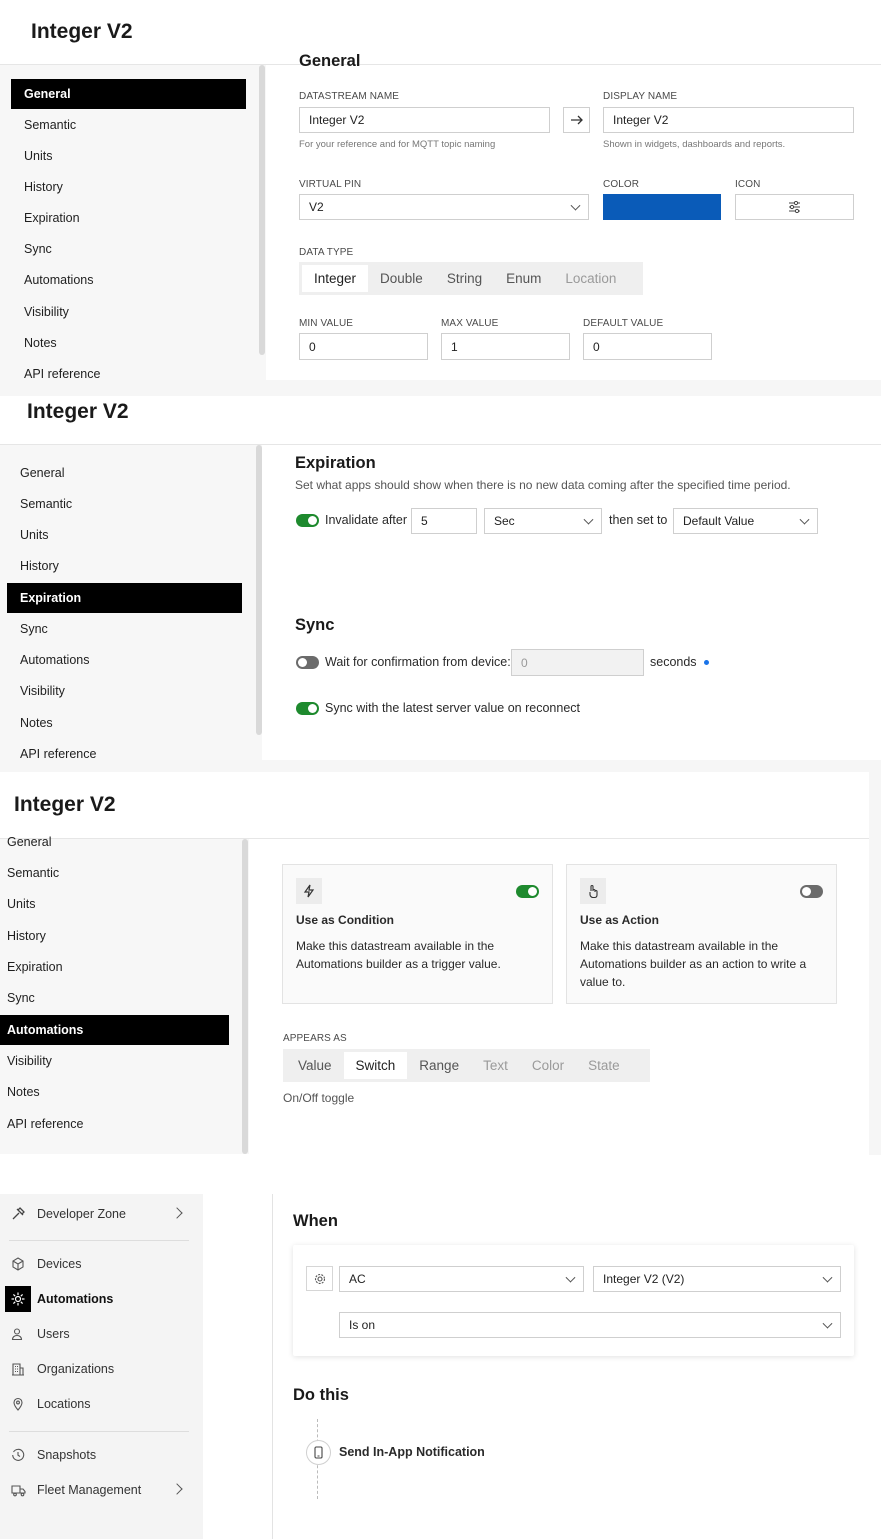 This screenshot has width=881, height=1539. I want to click on chevron-right-icon, so click(177, 1213).